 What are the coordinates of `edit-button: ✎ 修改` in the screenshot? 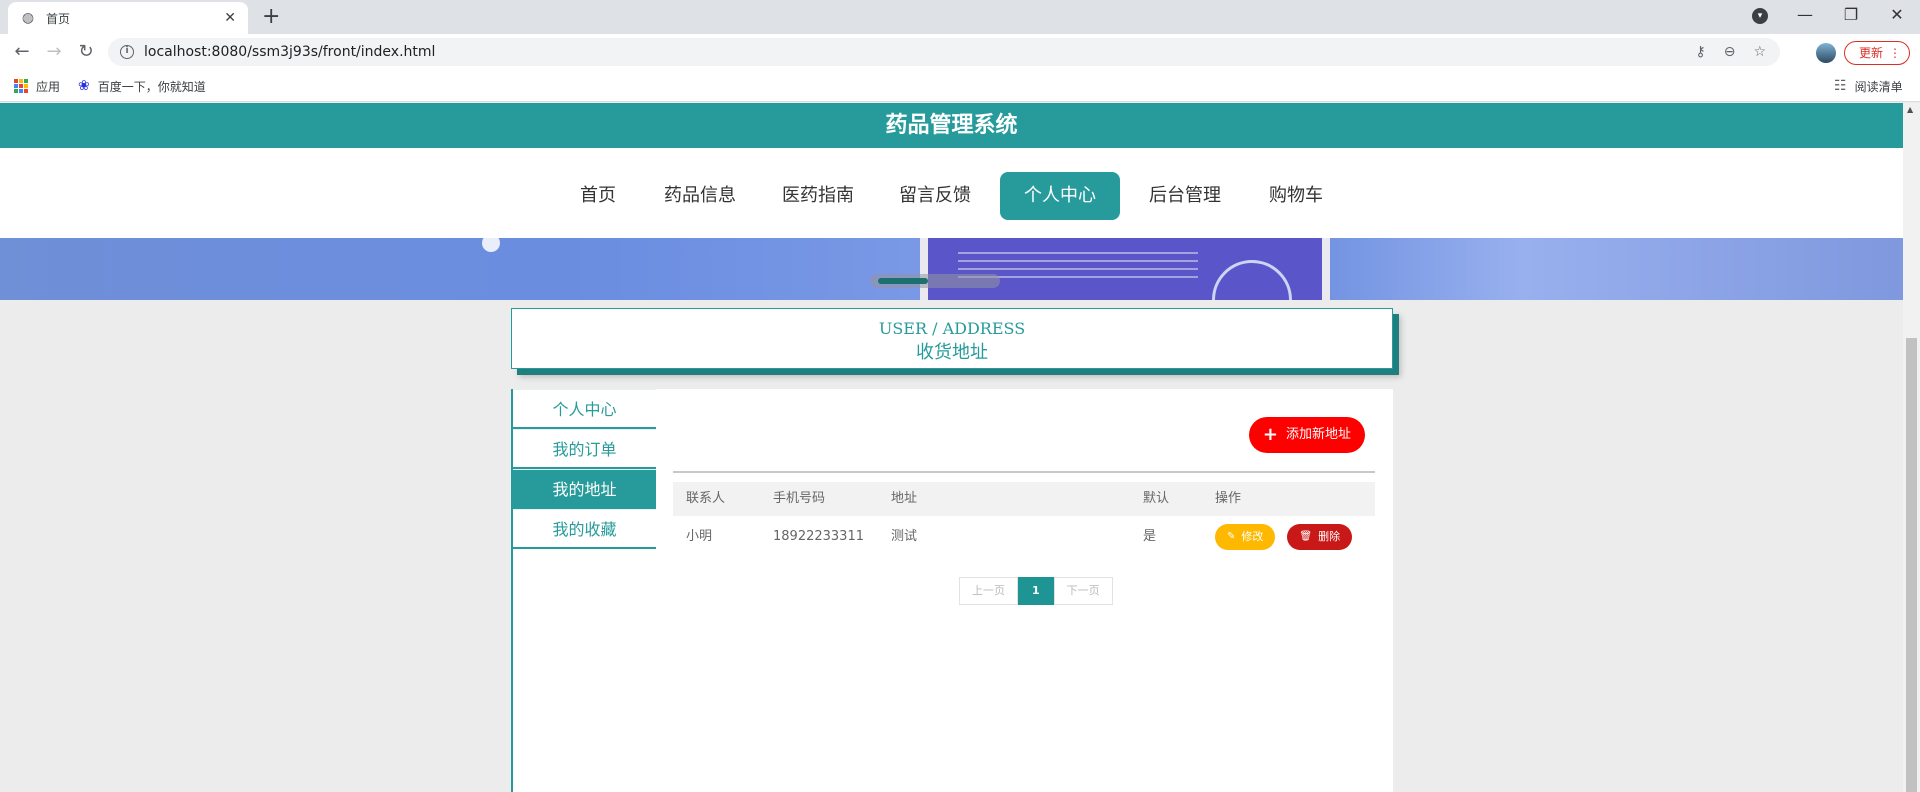 It's located at (1245, 537).